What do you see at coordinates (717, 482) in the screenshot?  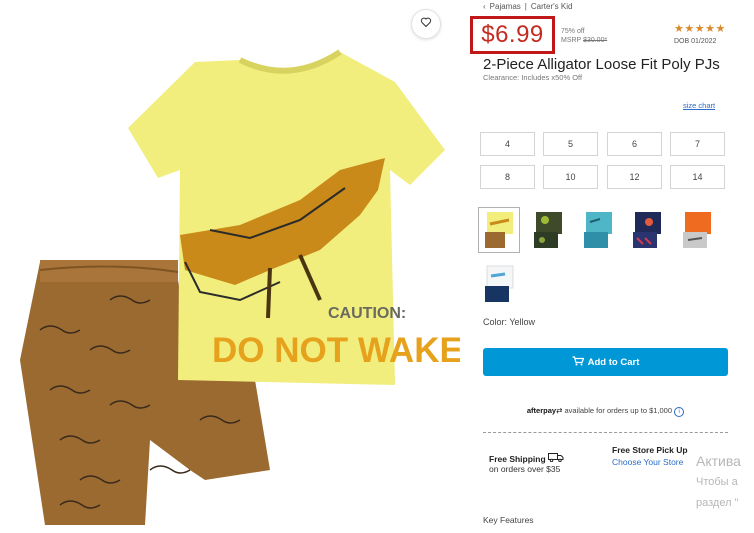 I see `activation-watermark-line2: Чтобы а` at bounding box center [717, 482].